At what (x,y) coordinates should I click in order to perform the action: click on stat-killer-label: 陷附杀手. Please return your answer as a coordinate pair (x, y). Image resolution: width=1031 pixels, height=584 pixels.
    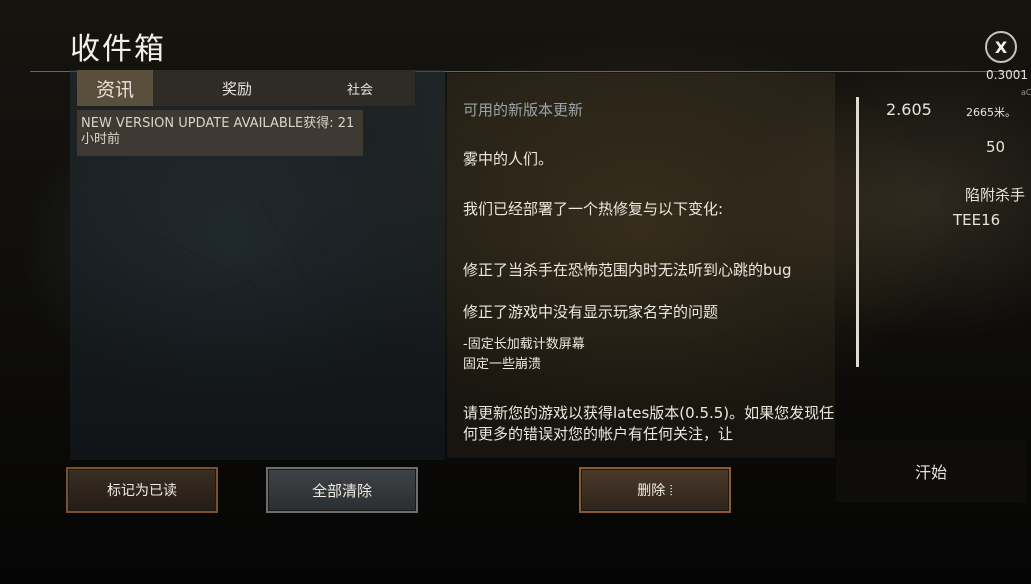
    Looking at the image, I should click on (995, 195).